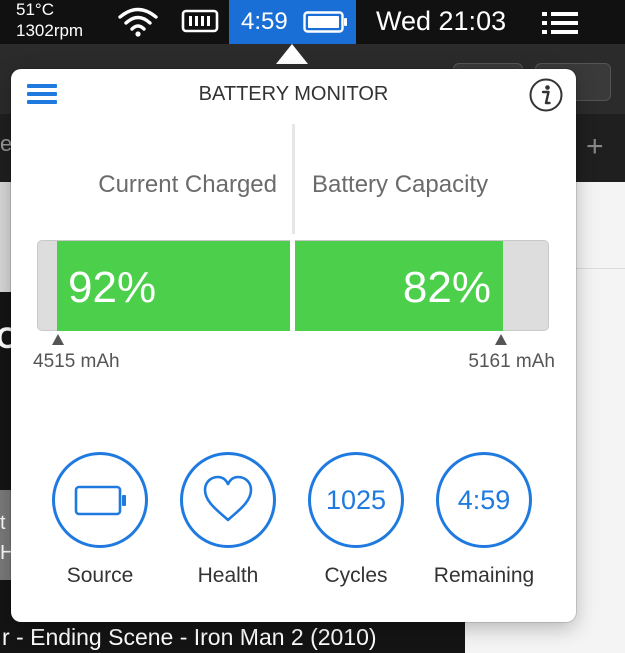  What do you see at coordinates (293, 94) in the screenshot?
I see `popover-title: BATTERY MONITOR` at bounding box center [293, 94].